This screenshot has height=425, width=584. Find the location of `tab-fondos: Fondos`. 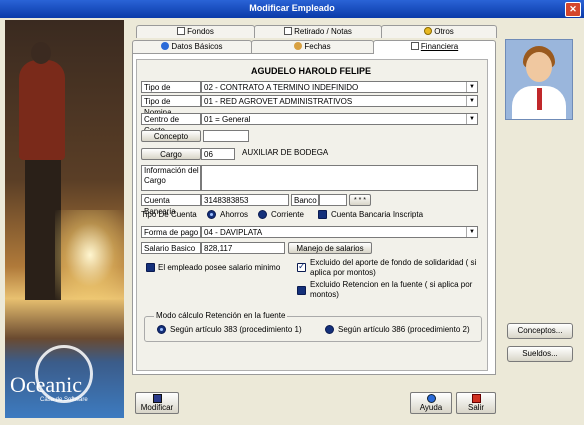

tab-fondos: Fondos is located at coordinates (195, 31).